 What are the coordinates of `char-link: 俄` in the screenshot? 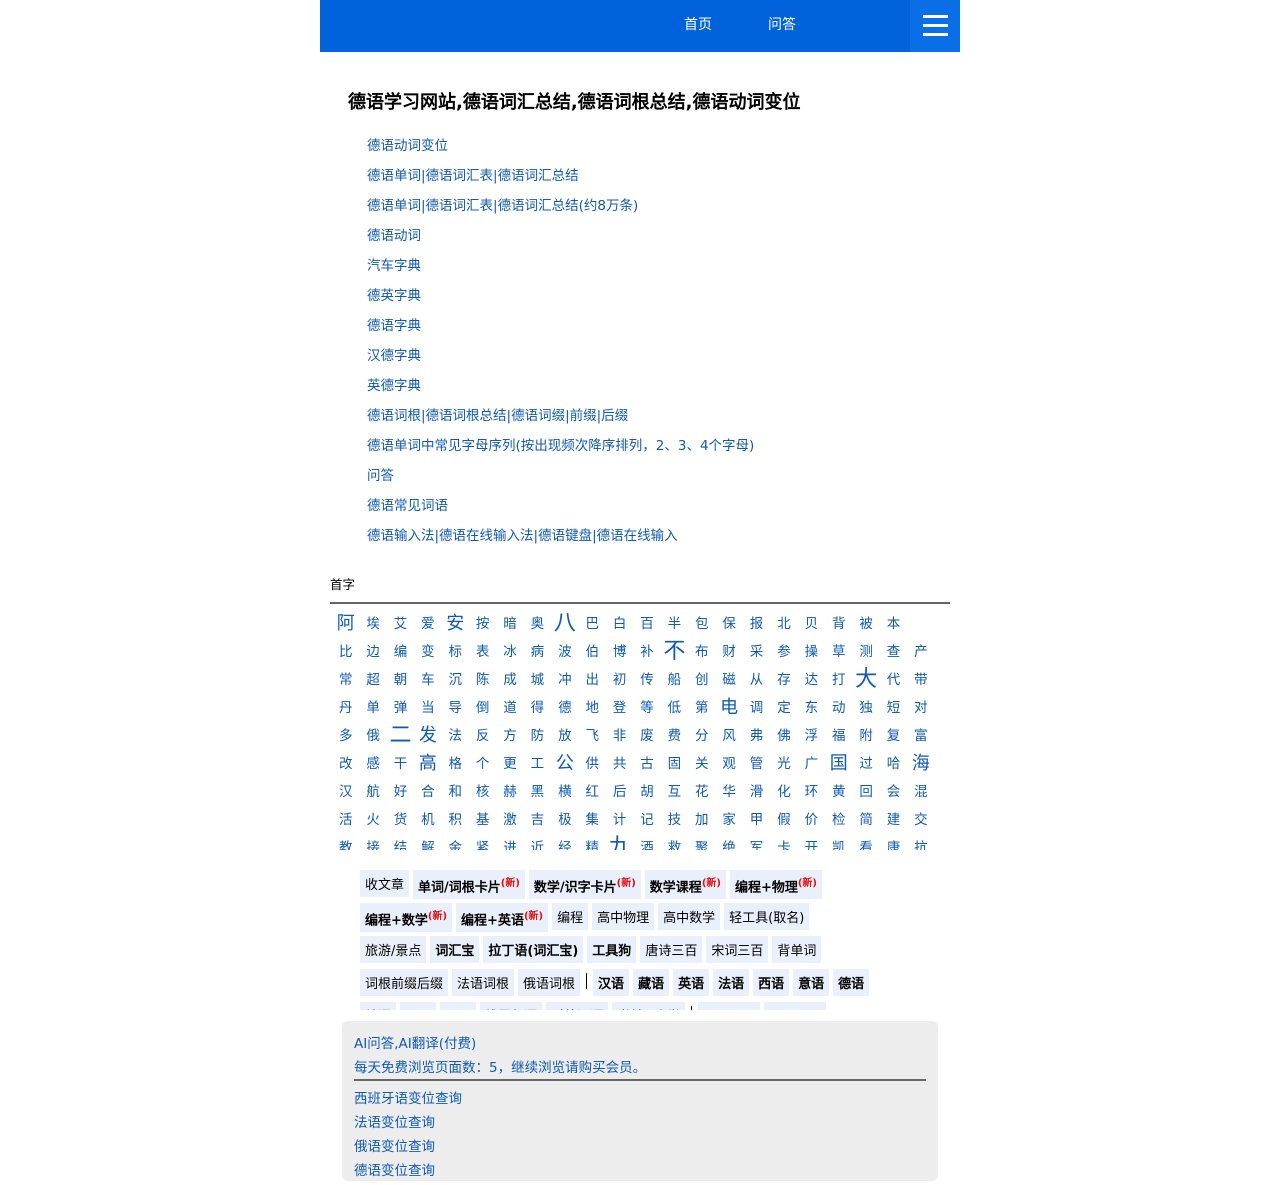 It's located at (372, 736).